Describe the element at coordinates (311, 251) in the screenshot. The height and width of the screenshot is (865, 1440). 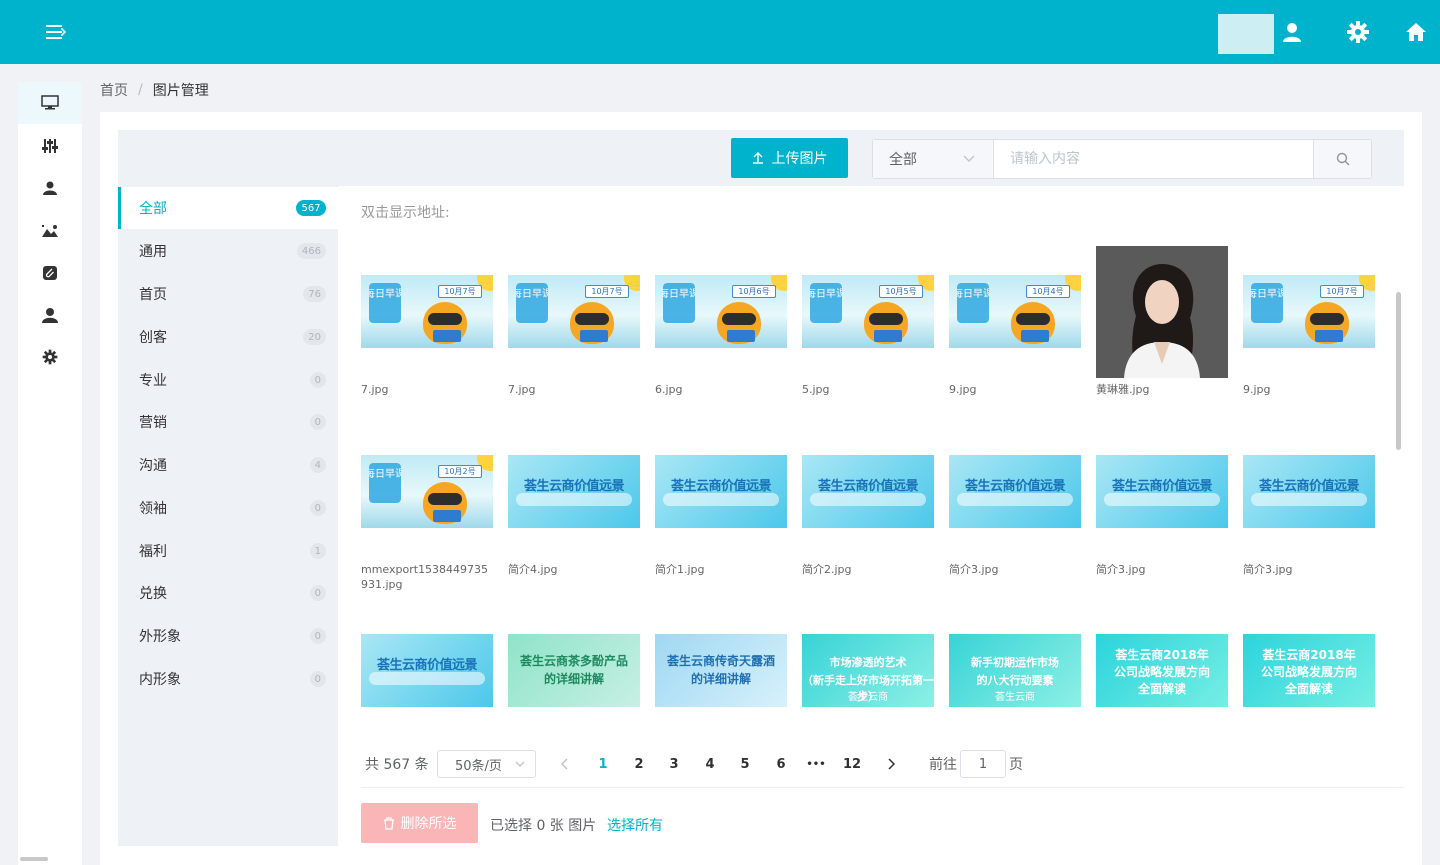
I see `category-count-badge: 466` at that location.